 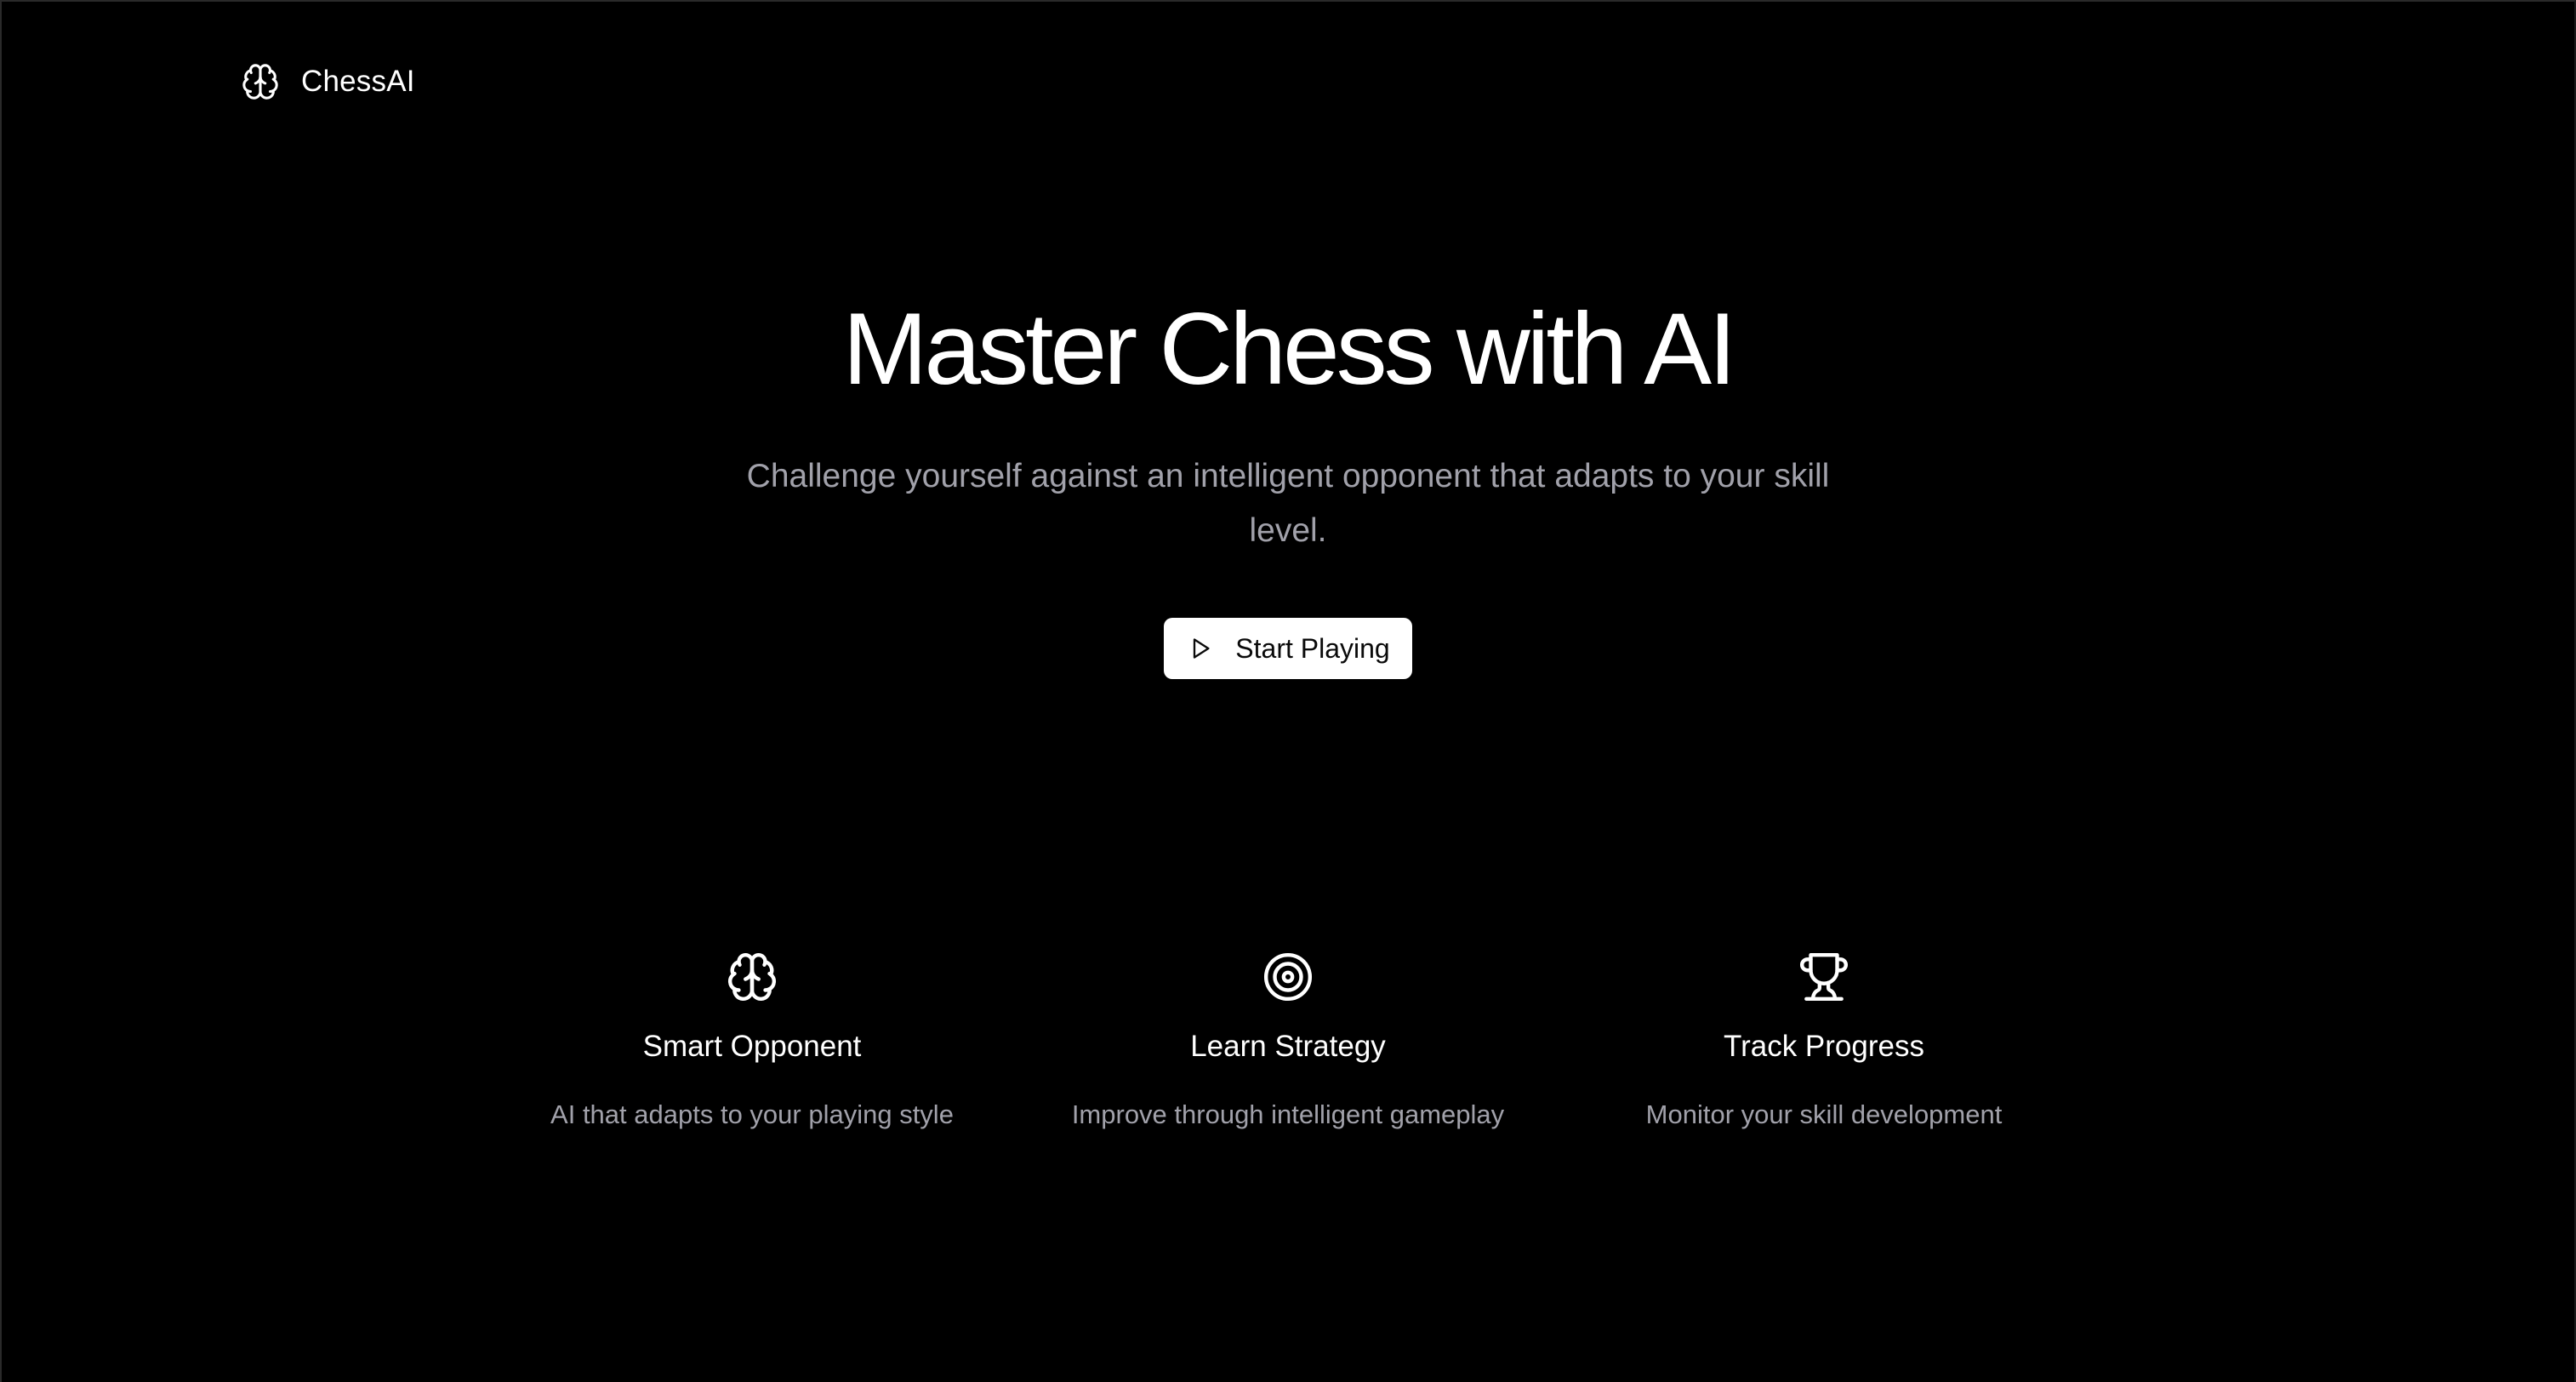 What do you see at coordinates (1824, 977) in the screenshot?
I see `trophy-icon` at bounding box center [1824, 977].